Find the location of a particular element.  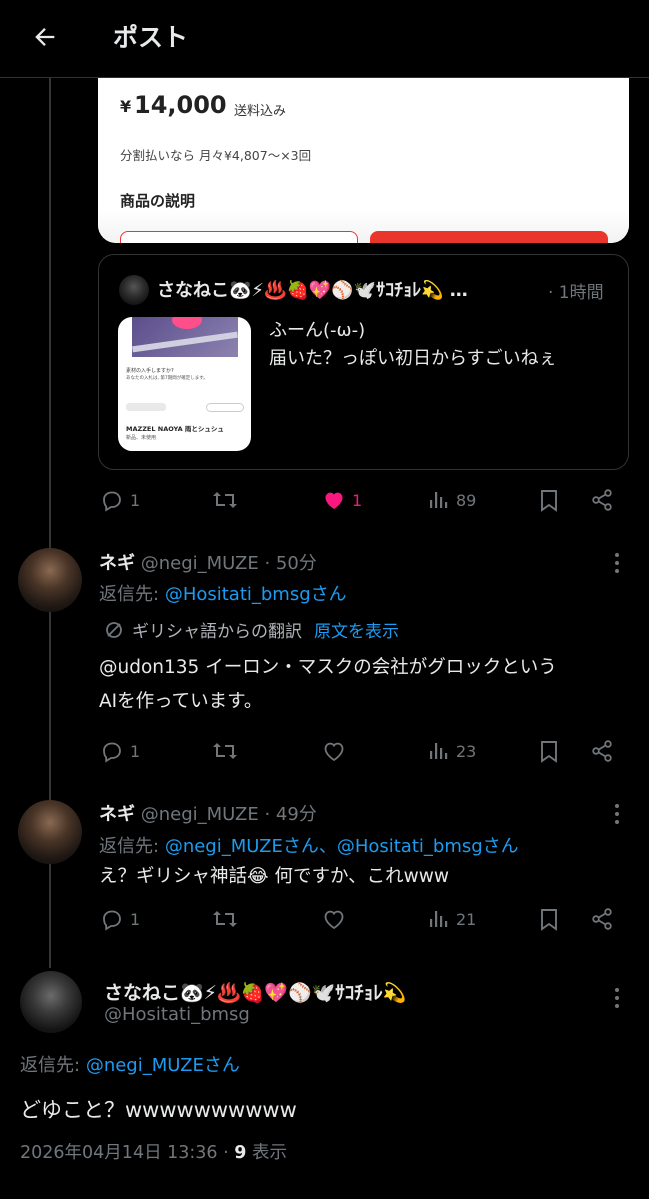

shipping-label: 送料込み is located at coordinates (260, 111).